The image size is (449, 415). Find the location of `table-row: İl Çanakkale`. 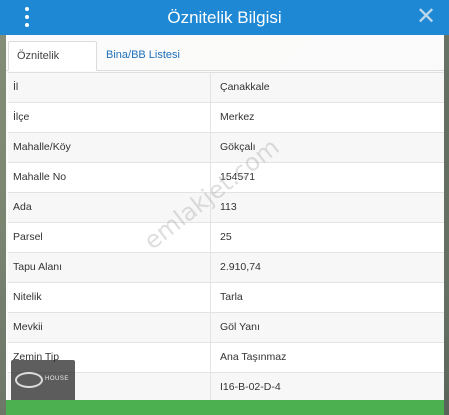

table-row: İl Çanakkale is located at coordinates (226, 88).